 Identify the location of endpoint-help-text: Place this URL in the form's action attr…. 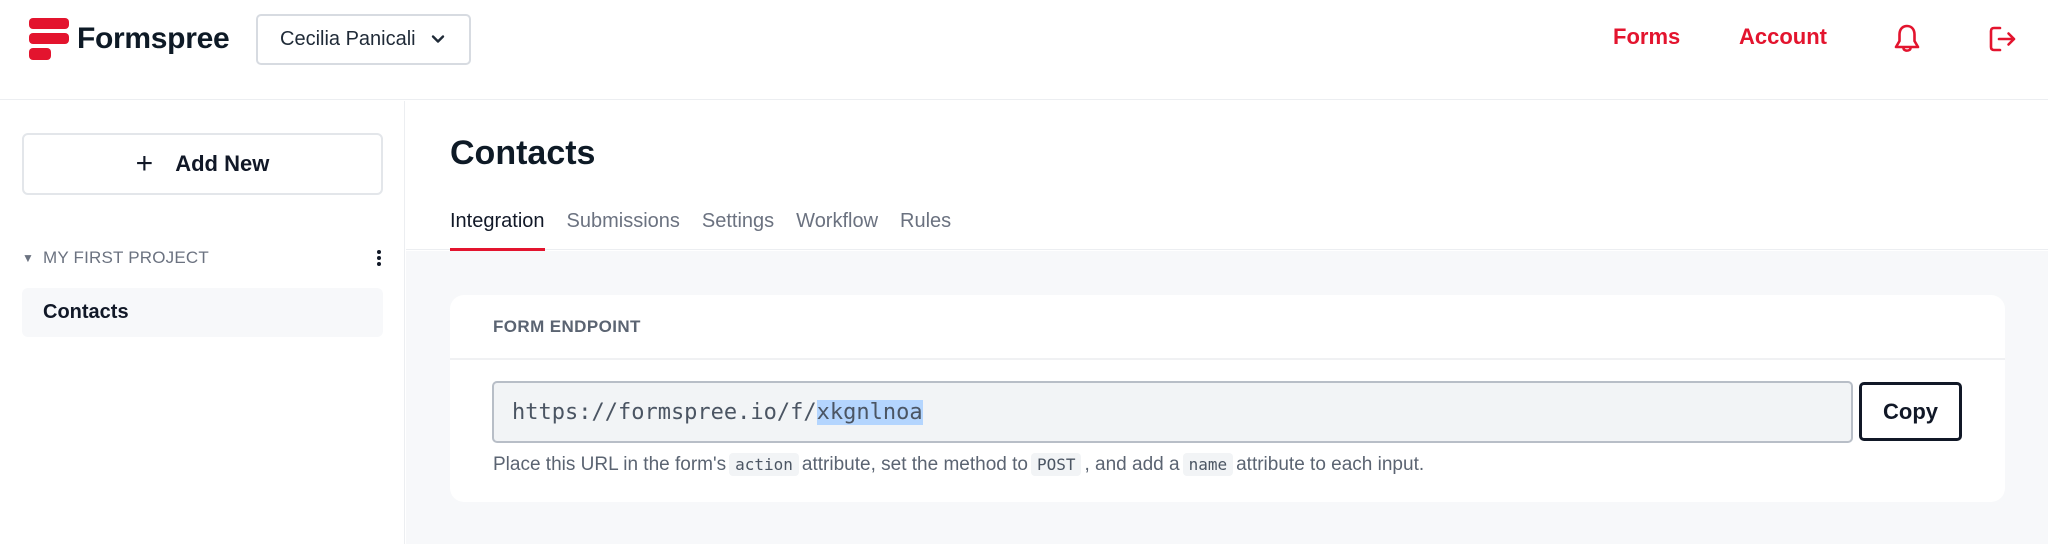
(958, 464).